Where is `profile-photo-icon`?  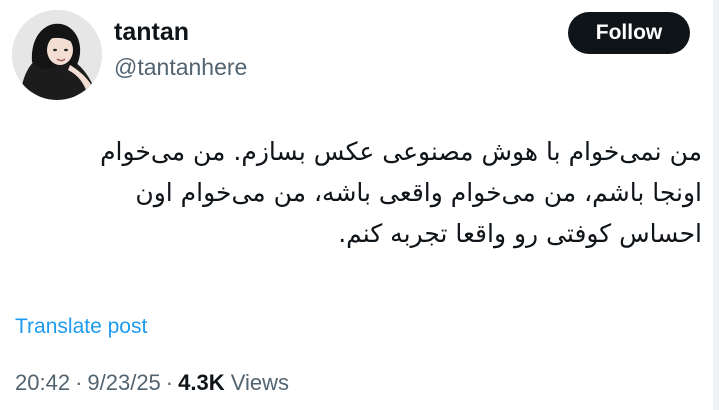 profile-photo-icon is located at coordinates (57, 55).